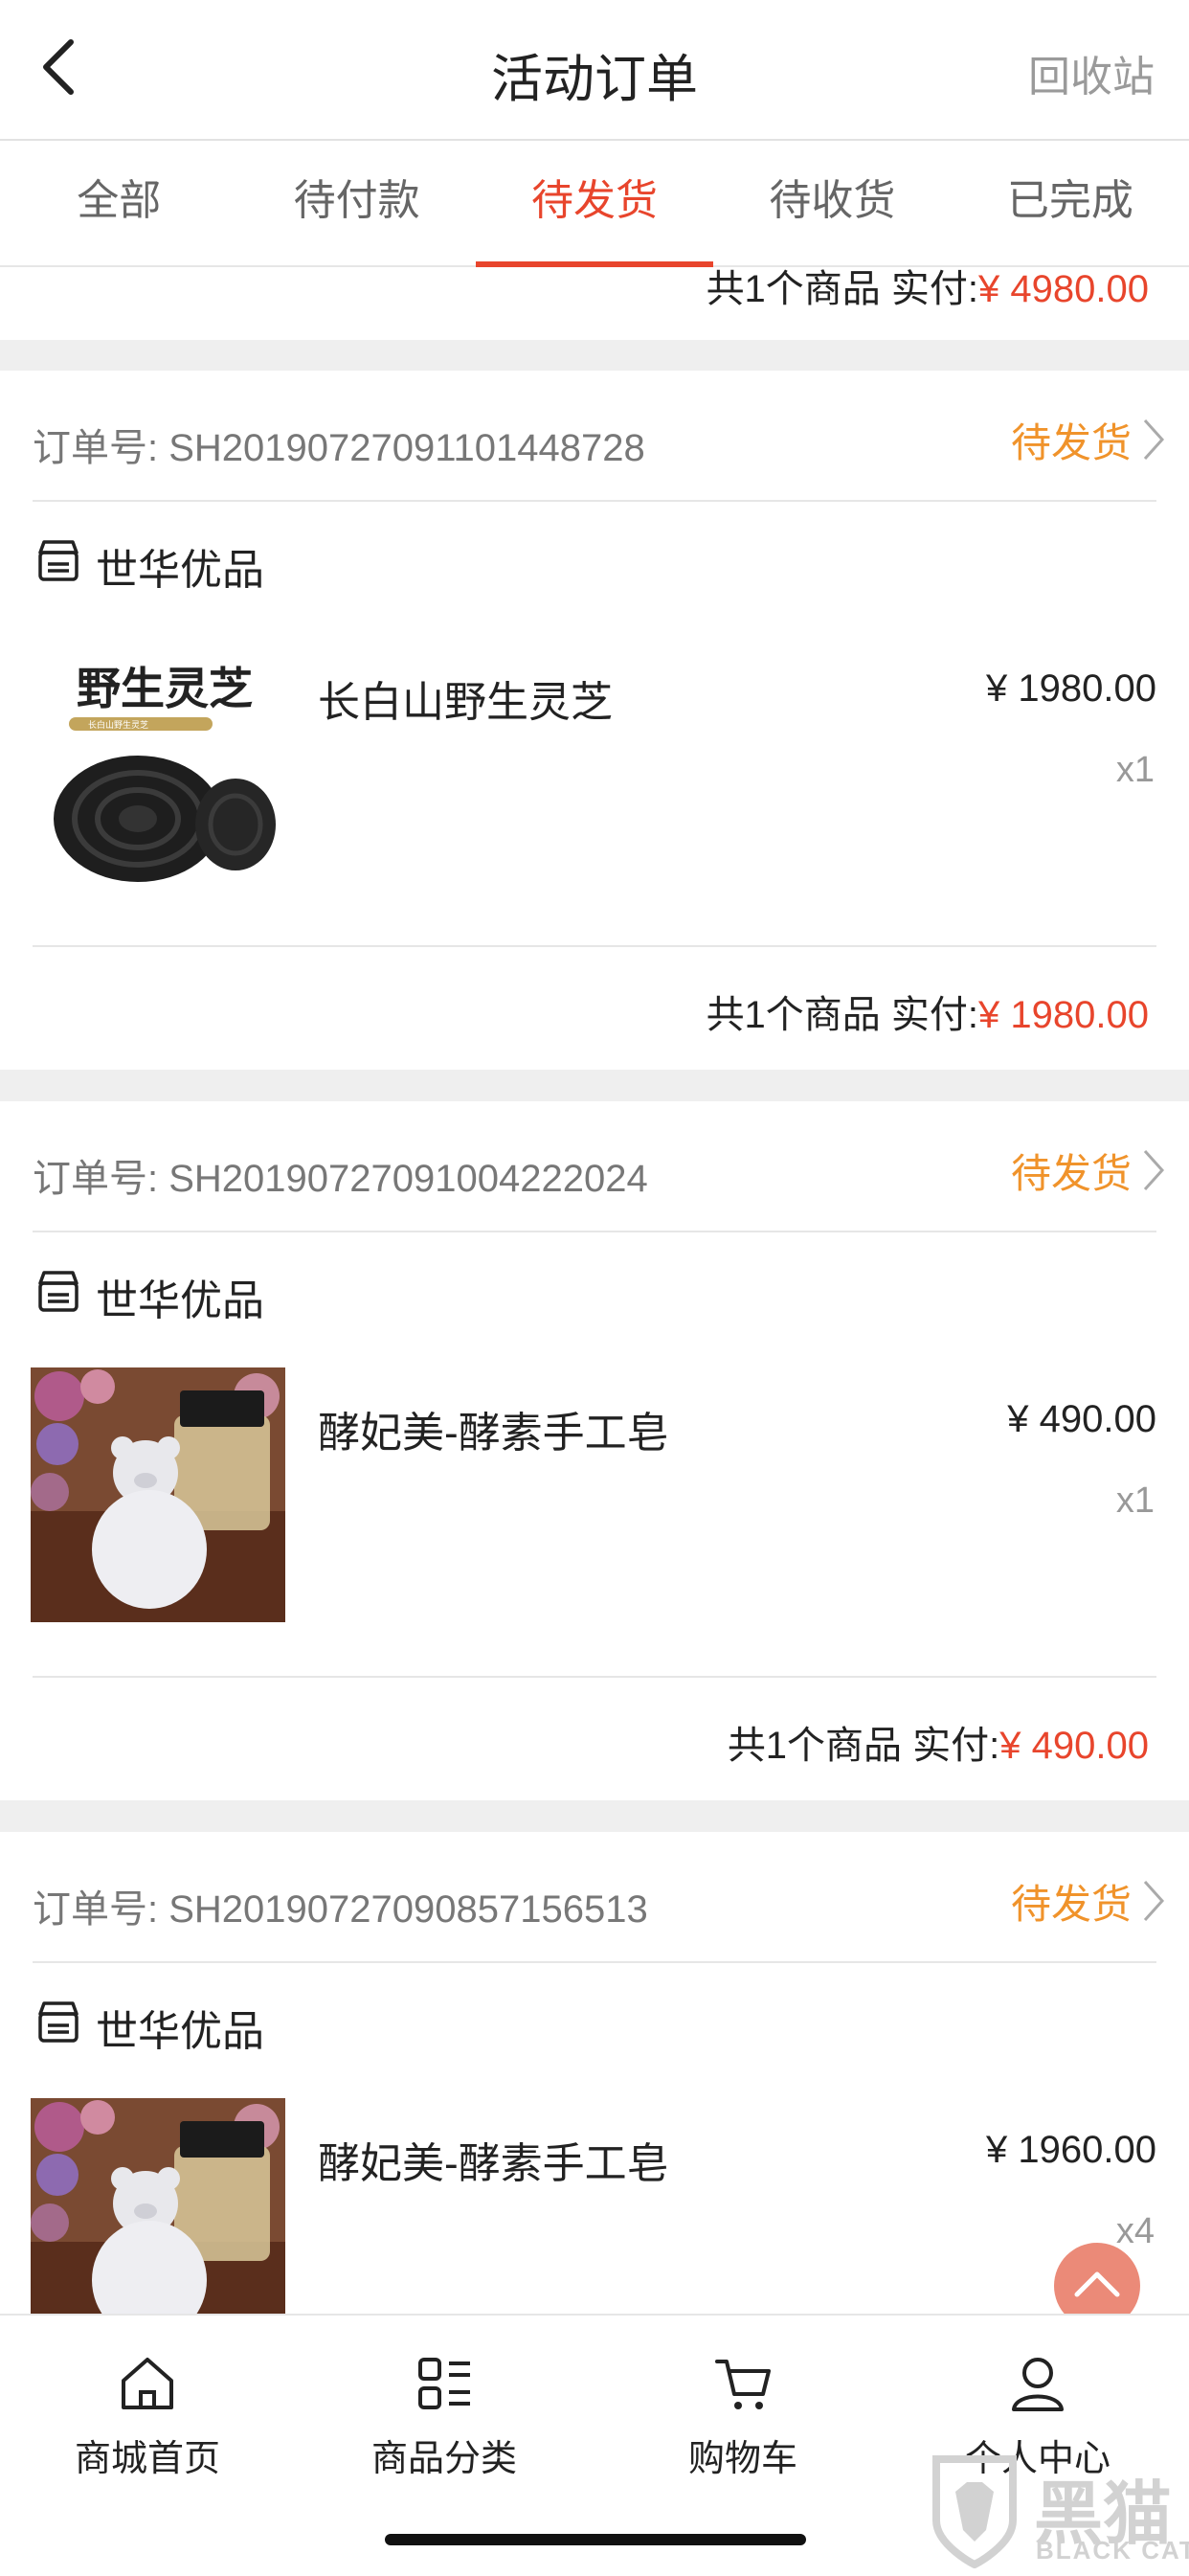 The width and height of the screenshot is (1189, 2576). What do you see at coordinates (742, 2415) in the screenshot?
I see `nav-item-cart: 购物车` at bounding box center [742, 2415].